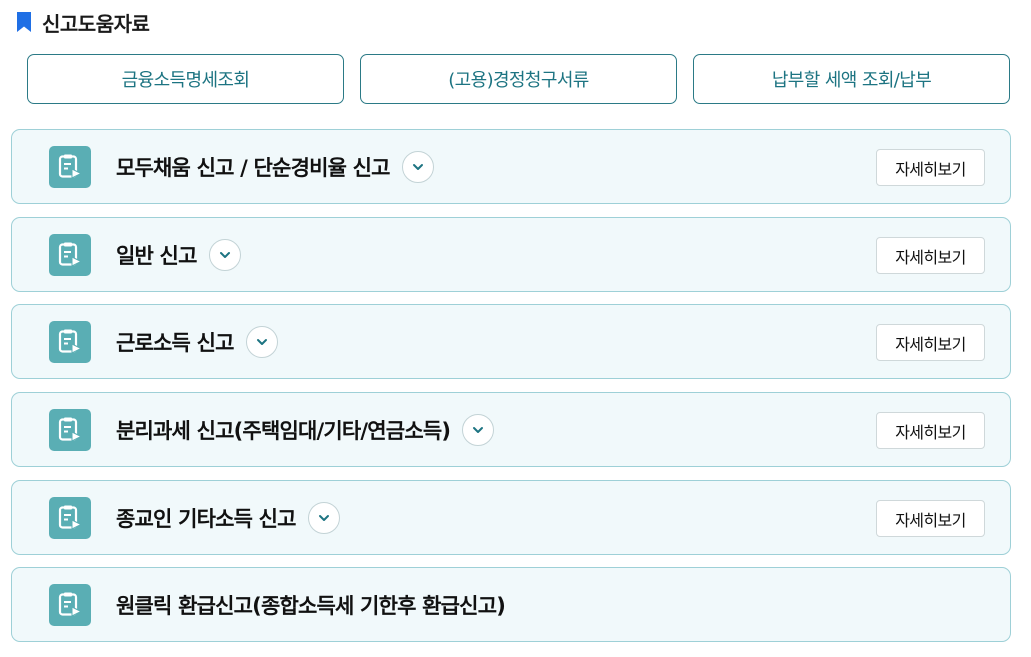  I want to click on card-title-group: 모두채움 신고 / 단순경비율 신고, so click(275, 166).